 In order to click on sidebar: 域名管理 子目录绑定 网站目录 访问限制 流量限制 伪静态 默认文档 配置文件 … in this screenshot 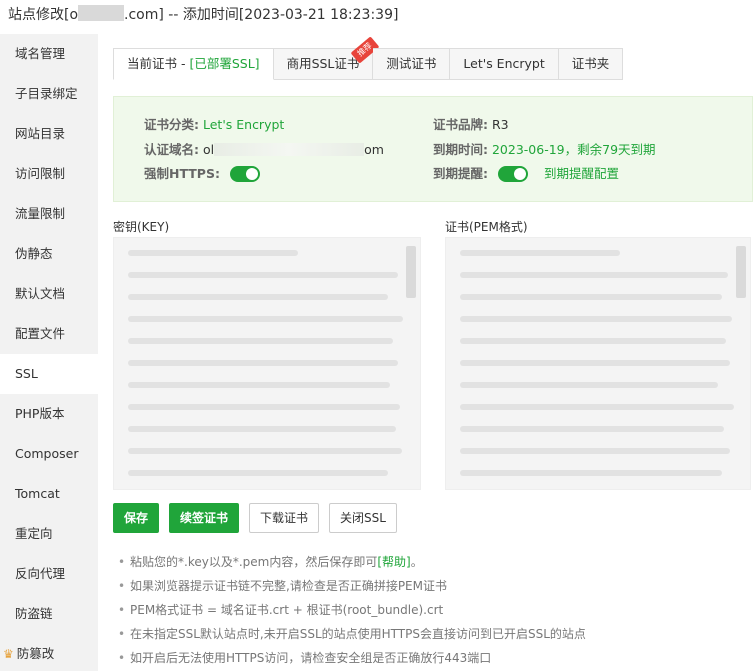, I will do `click(49, 352)`.